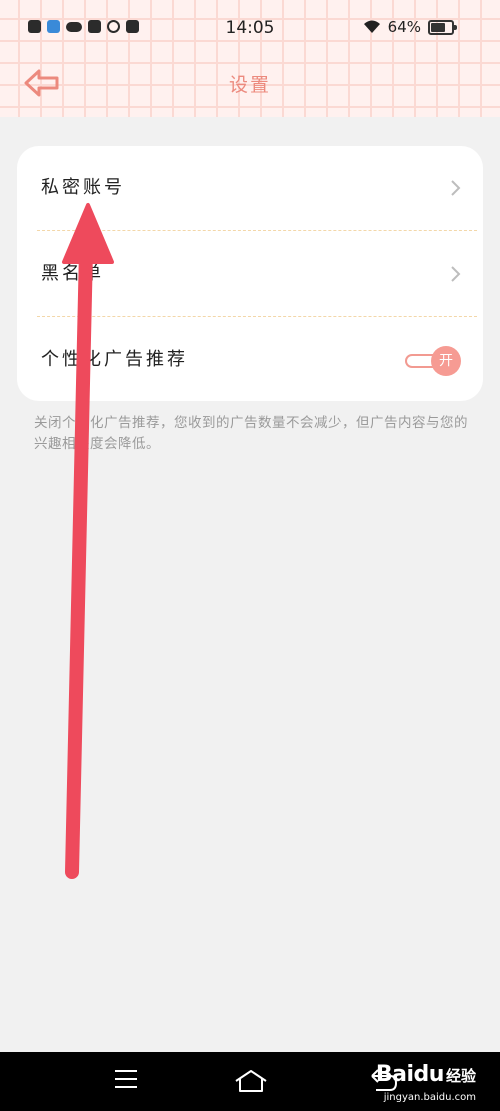  Describe the element at coordinates (404, 27) in the screenshot. I see `battery-percent: 64%` at that location.